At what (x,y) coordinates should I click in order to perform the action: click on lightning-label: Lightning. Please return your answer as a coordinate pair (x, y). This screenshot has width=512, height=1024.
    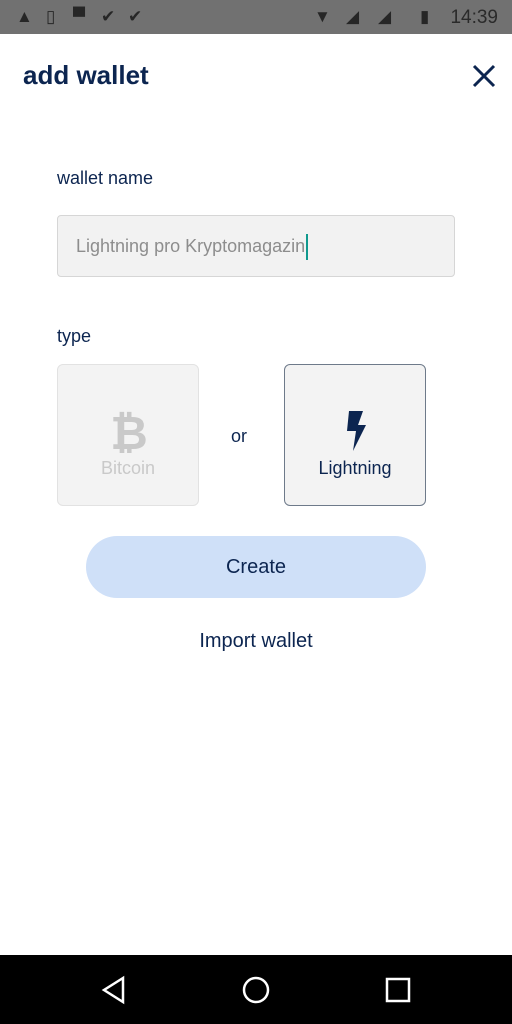
    Looking at the image, I should click on (355, 468).